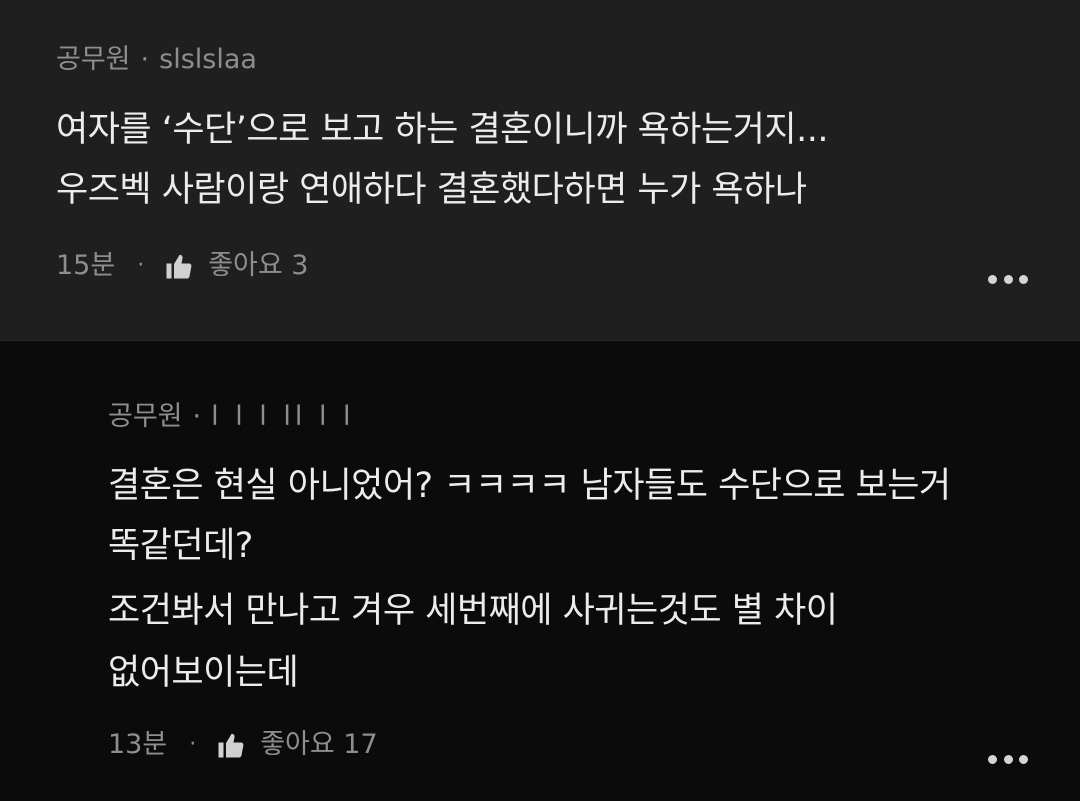  Describe the element at coordinates (319, 744) in the screenshot. I see `like-label: 좋아요 17` at that location.